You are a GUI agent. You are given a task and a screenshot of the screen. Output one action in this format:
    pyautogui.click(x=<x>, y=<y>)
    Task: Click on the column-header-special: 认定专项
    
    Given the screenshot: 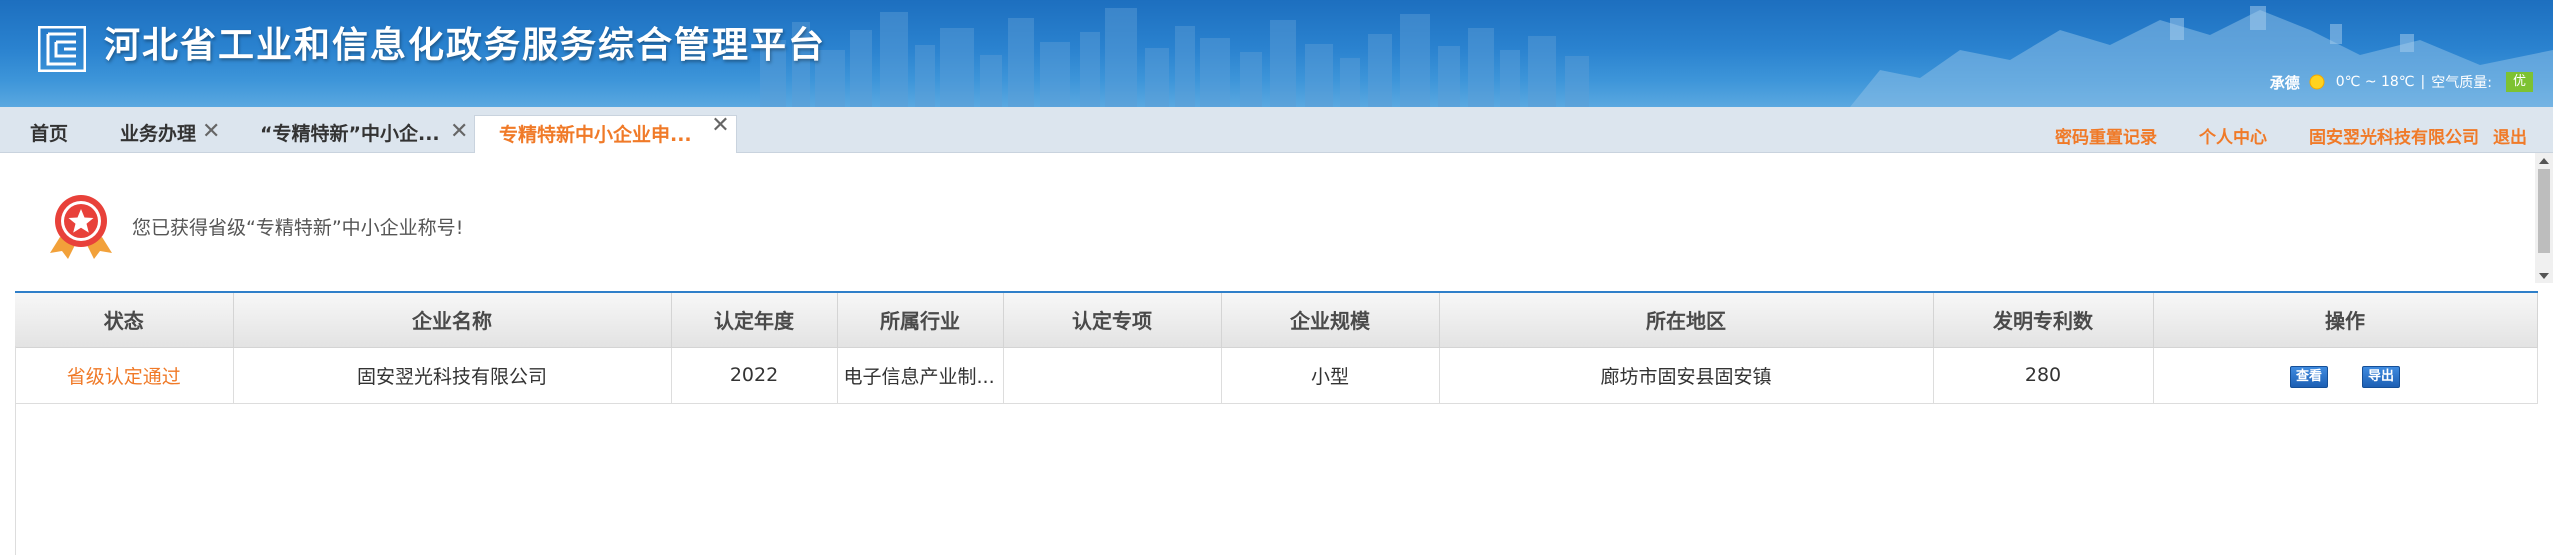 What is the action you would take?
    pyautogui.click(x=1112, y=319)
    